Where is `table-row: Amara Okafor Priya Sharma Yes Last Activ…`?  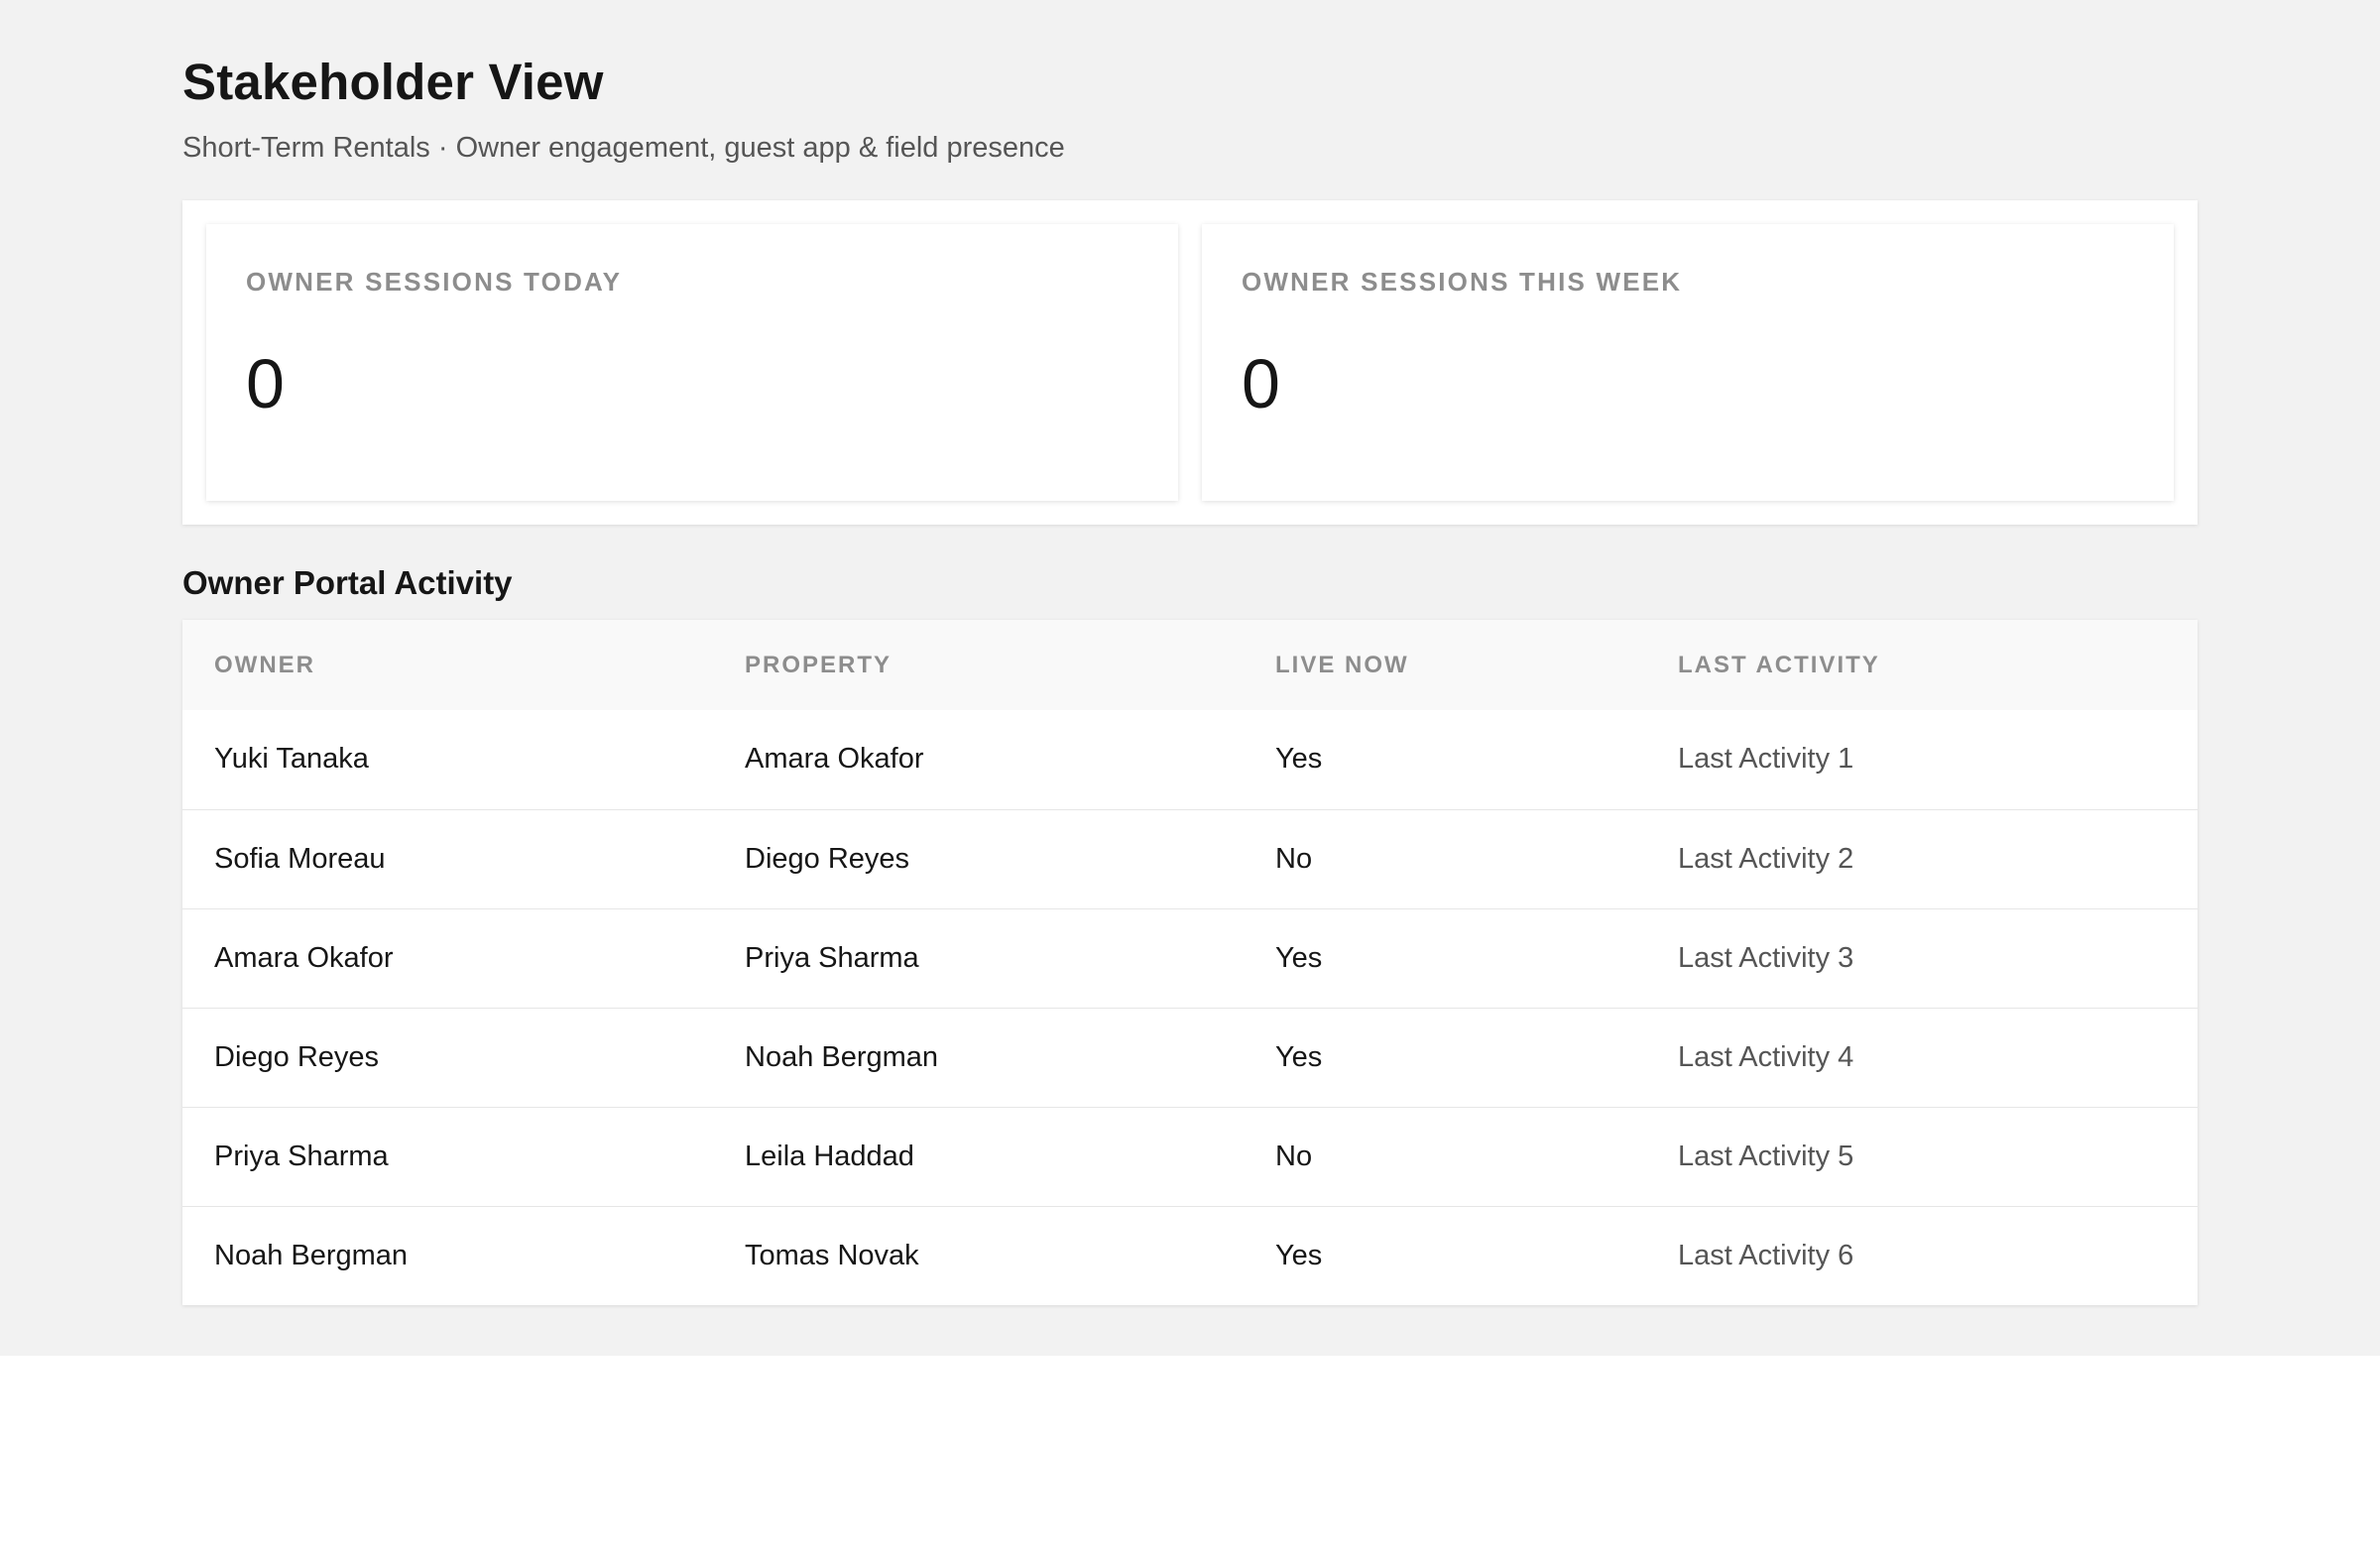 table-row: Amara Okafor Priya Sharma Yes Last Activ… is located at coordinates (1190, 958).